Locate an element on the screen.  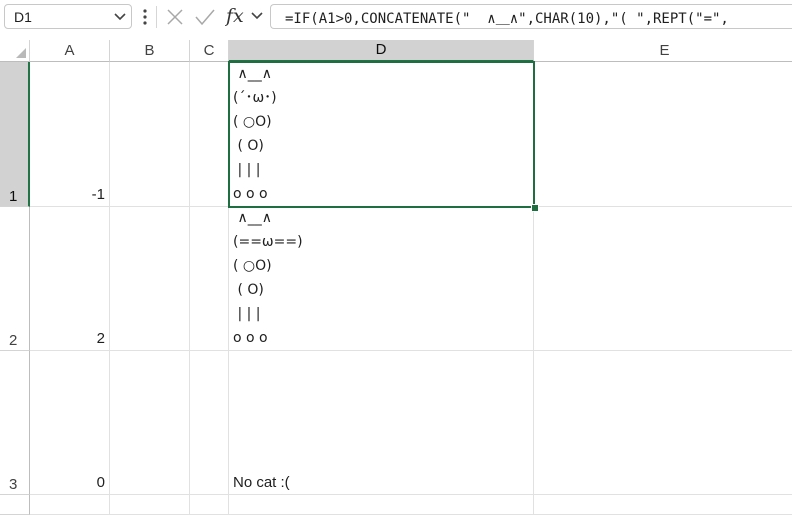
row-number: 2 is located at coordinates (13, 340).